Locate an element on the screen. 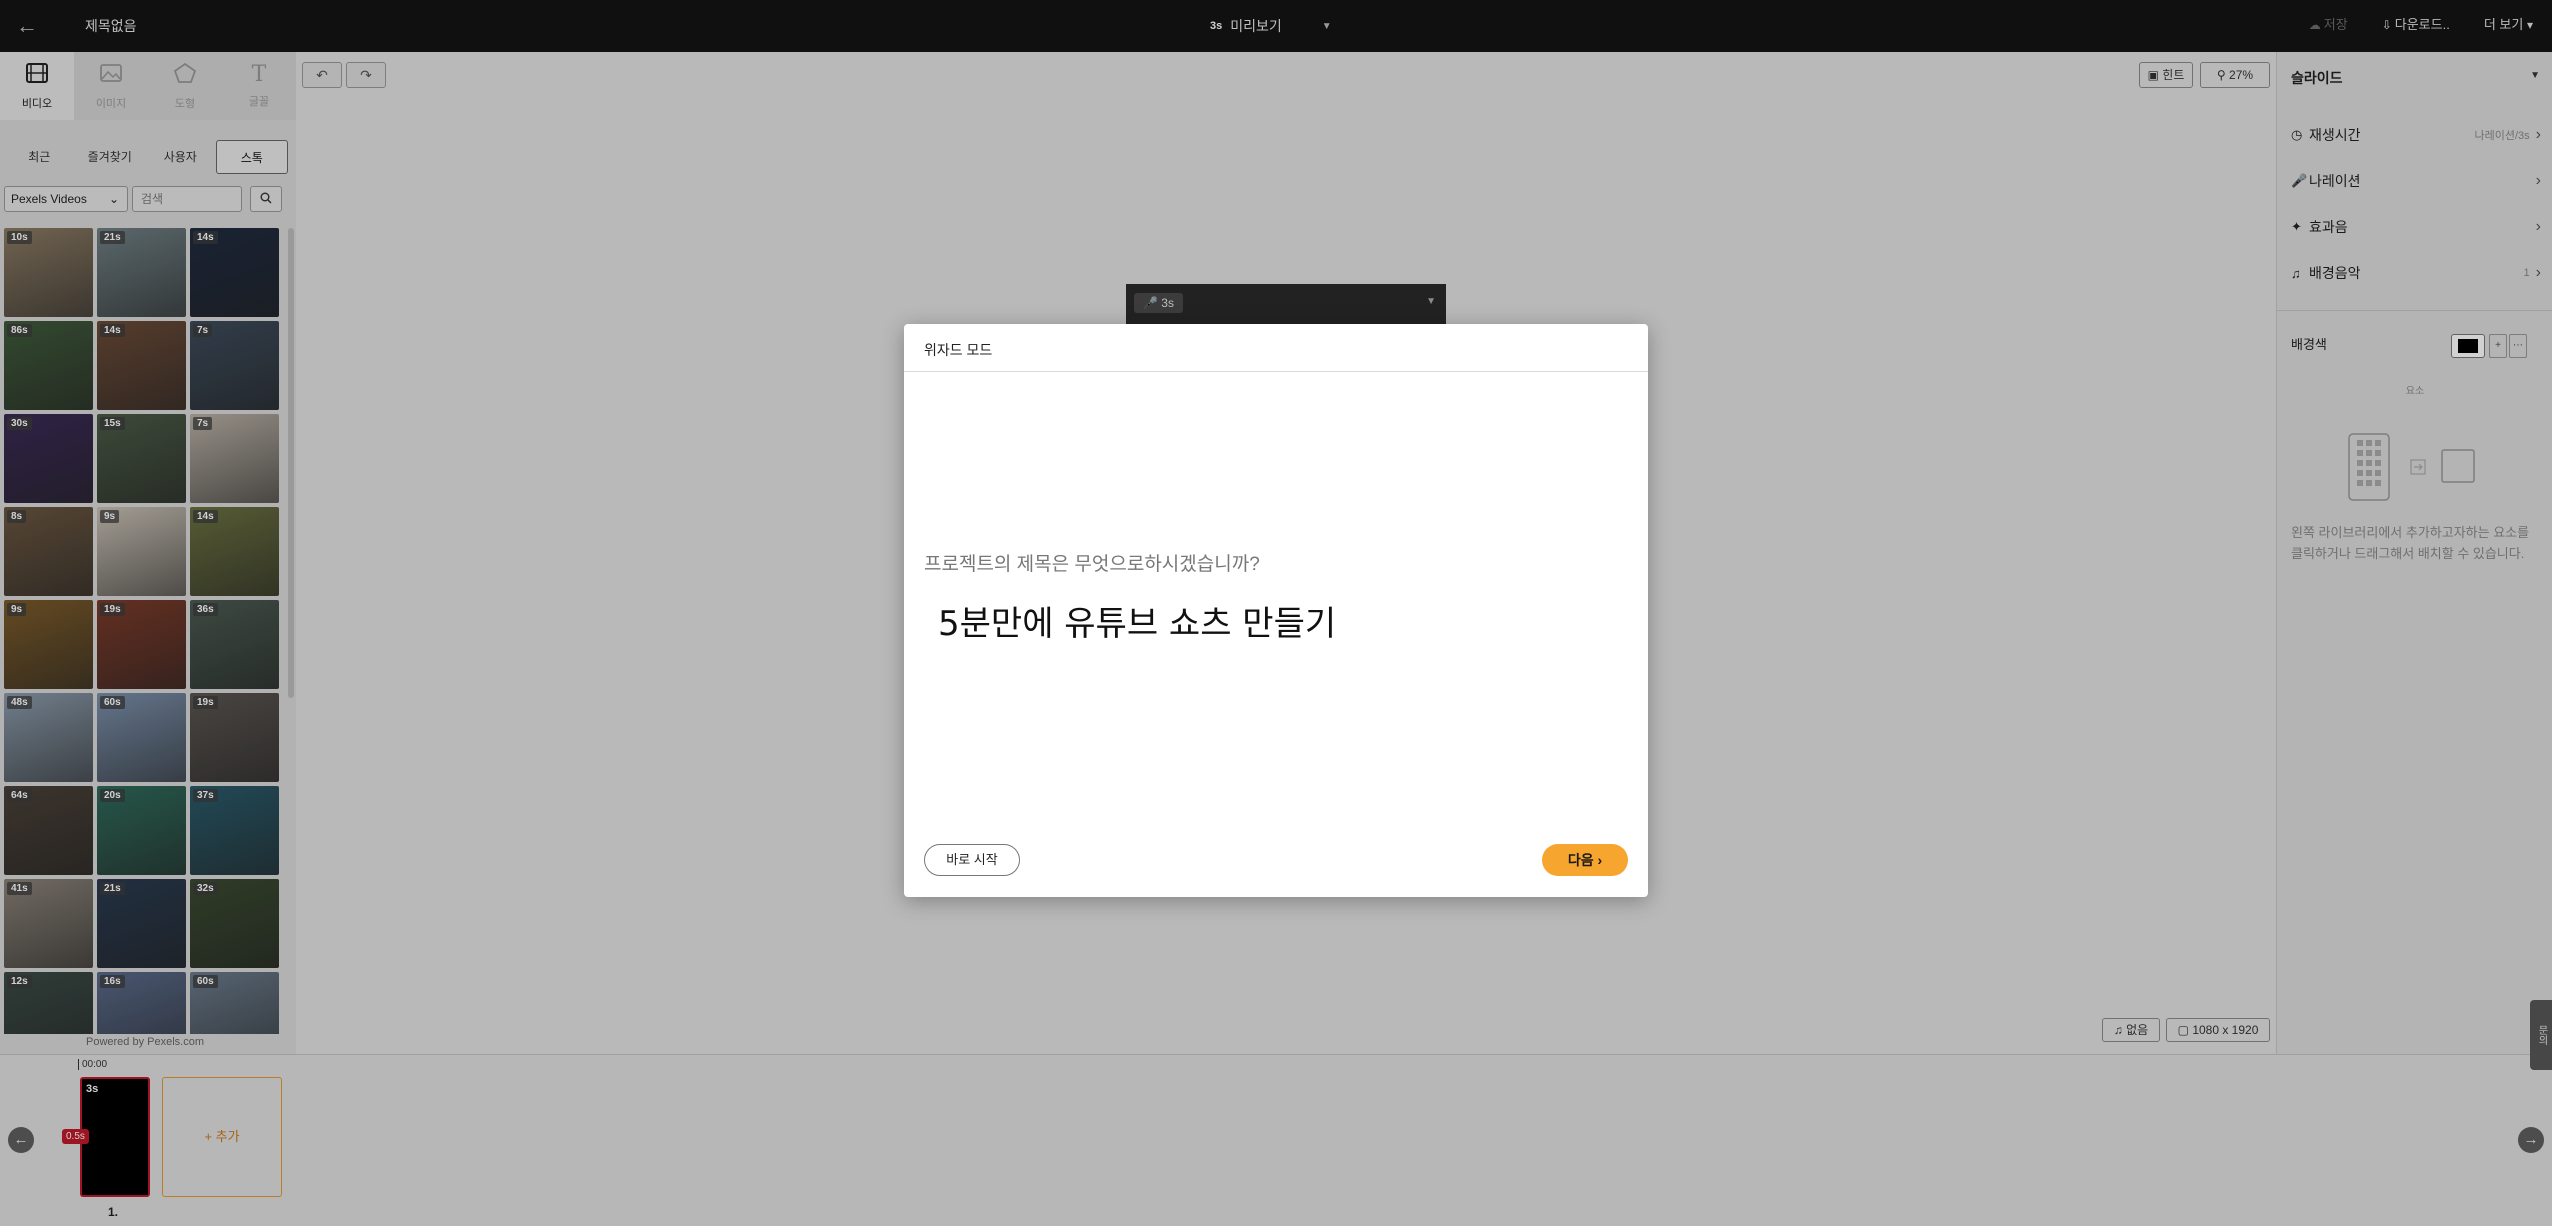 This screenshot has width=2552, height=1226. modal-divider is located at coordinates (1276, 371).